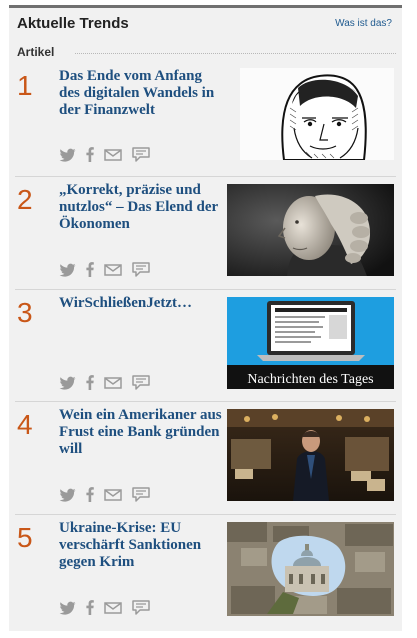  What do you see at coordinates (25, 537) in the screenshot?
I see `article-rank: 5` at bounding box center [25, 537].